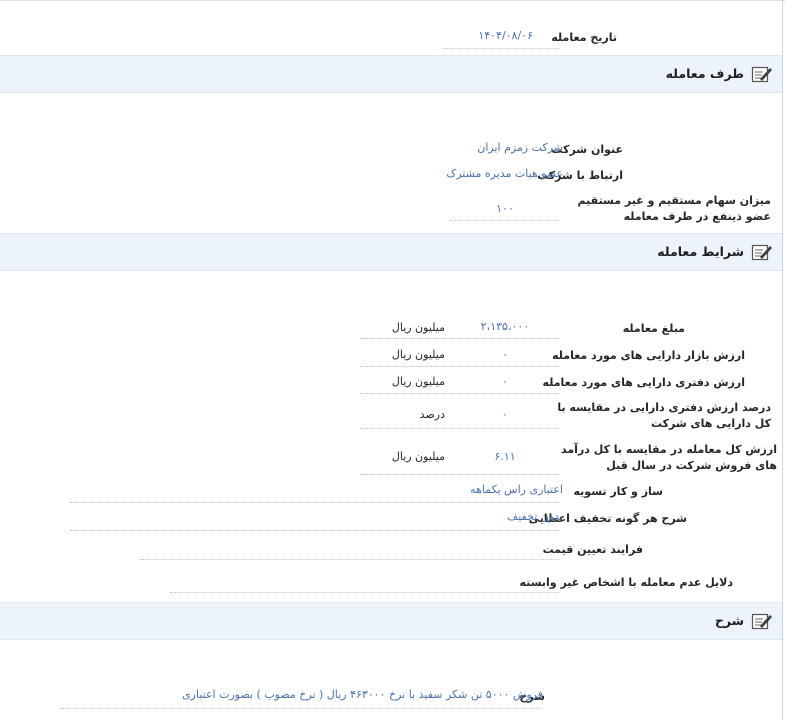  I want to click on revenue-ratio-underline, so click(460, 474).